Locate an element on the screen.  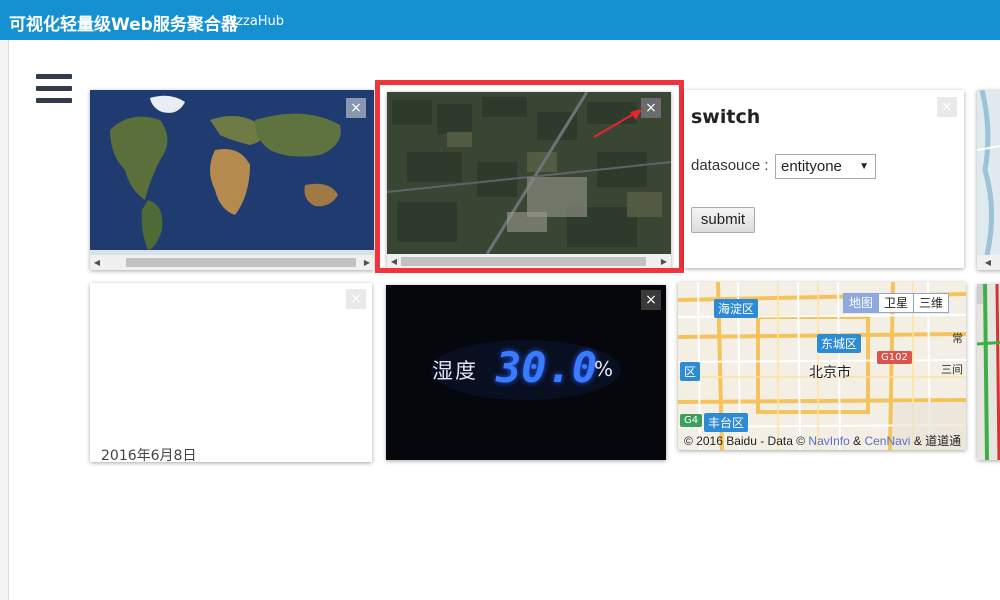
scroll-right-arrow-icon: ▶ is located at coordinates (367, 262).